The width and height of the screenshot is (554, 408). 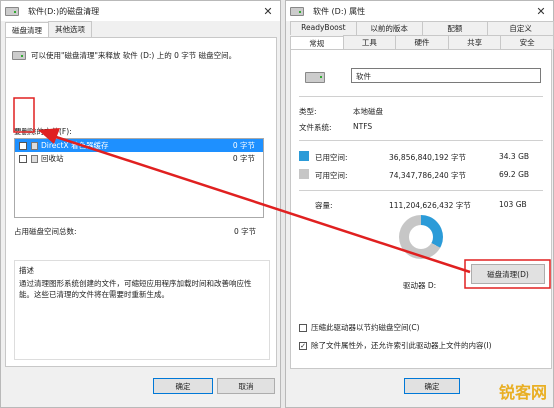 I want to click on free-bytes: 74,347,786,240 字节, so click(x=428, y=175).